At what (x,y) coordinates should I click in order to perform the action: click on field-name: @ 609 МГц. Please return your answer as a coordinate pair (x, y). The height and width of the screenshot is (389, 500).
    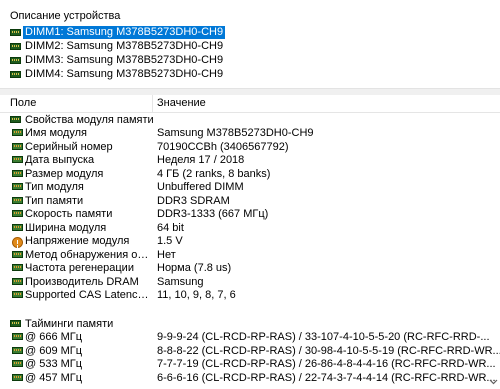
    Looking at the image, I should click on (54, 350).